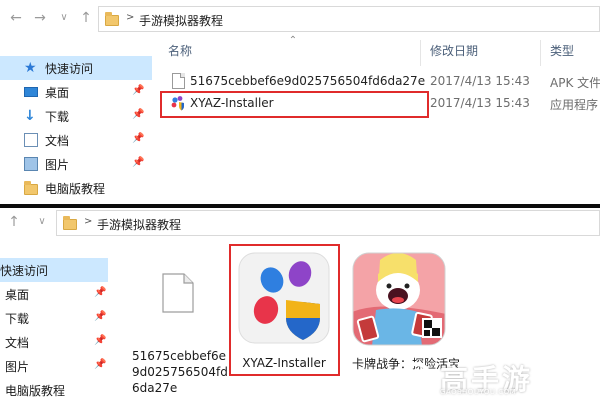  I want to click on pictures-icon, so click(31, 164).